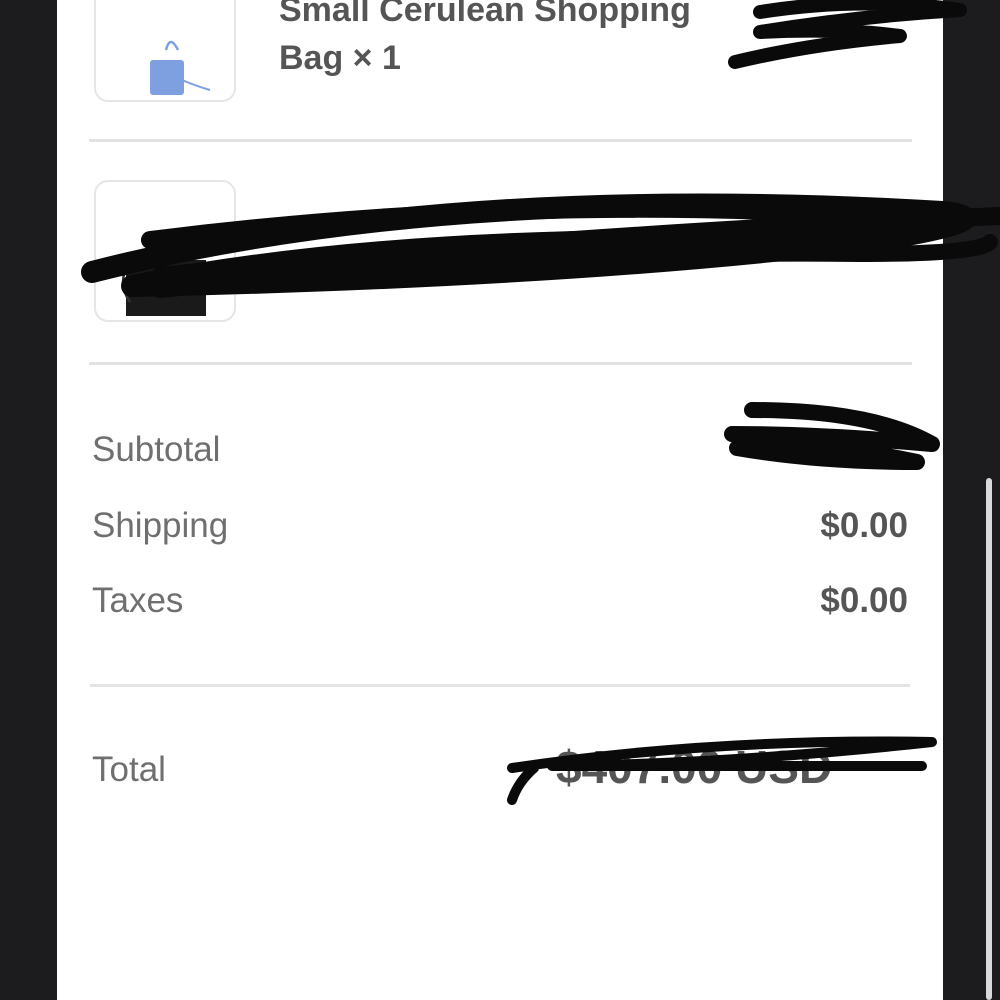 Image resolution: width=1000 pixels, height=1000 pixels. What do you see at coordinates (500, 685) in the screenshot?
I see `summary-divider` at bounding box center [500, 685].